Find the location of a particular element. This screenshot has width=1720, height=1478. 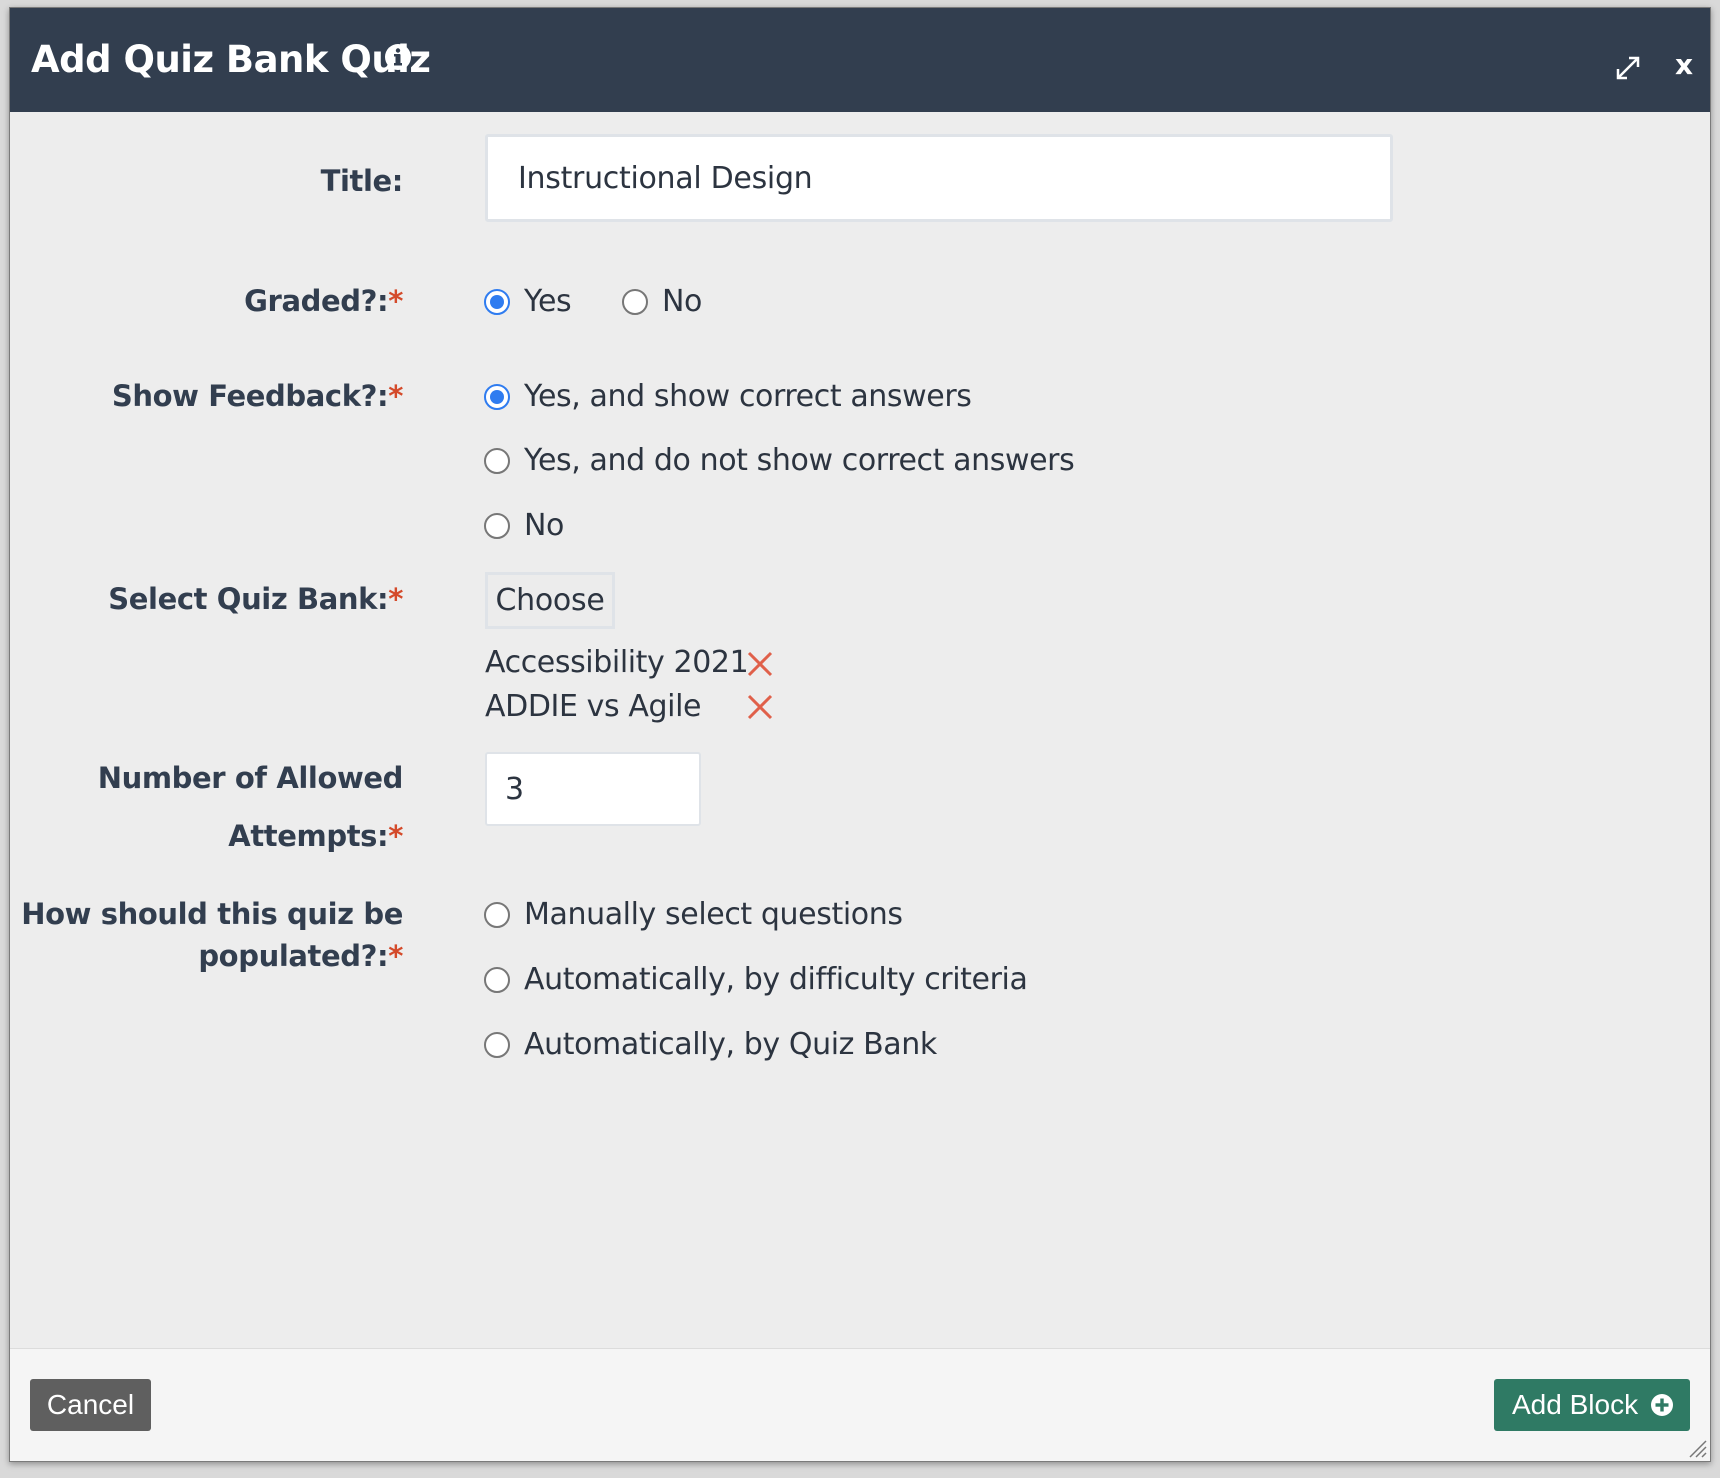

populate-option-label: Manually select questions is located at coordinates (713, 914).